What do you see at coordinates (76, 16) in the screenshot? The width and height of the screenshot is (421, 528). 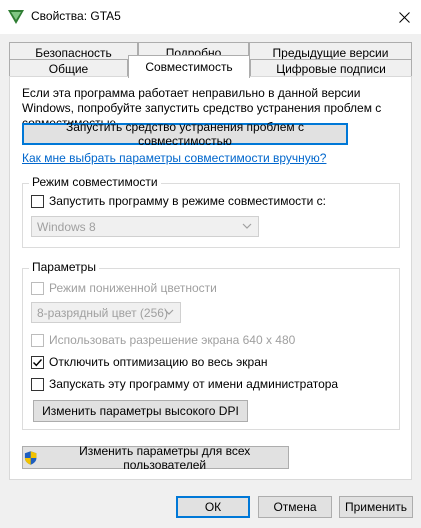 I see `window-title: Свойства: GTA5` at bounding box center [76, 16].